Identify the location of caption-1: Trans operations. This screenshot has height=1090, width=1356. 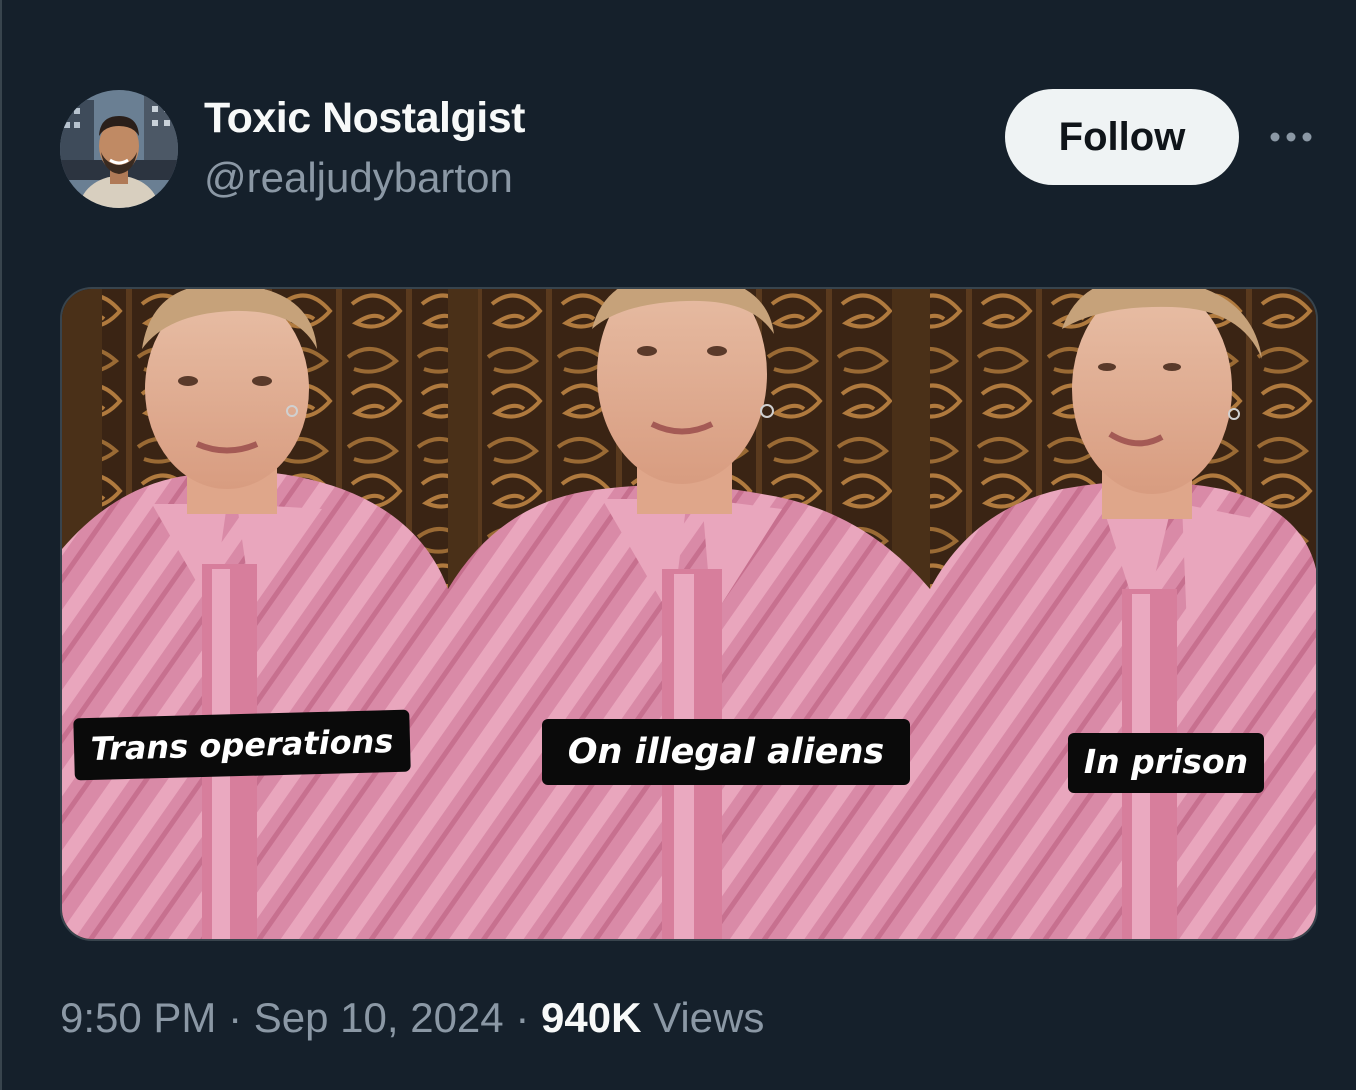
(242, 745).